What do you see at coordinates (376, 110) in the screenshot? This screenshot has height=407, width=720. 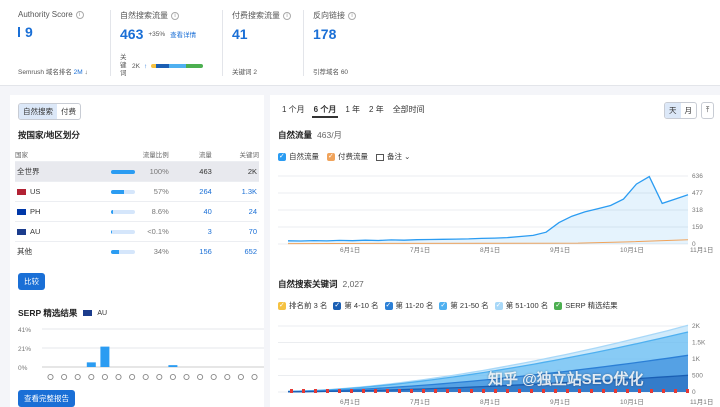 I see `period-2y: 2 年` at bounding box center [376, 110].